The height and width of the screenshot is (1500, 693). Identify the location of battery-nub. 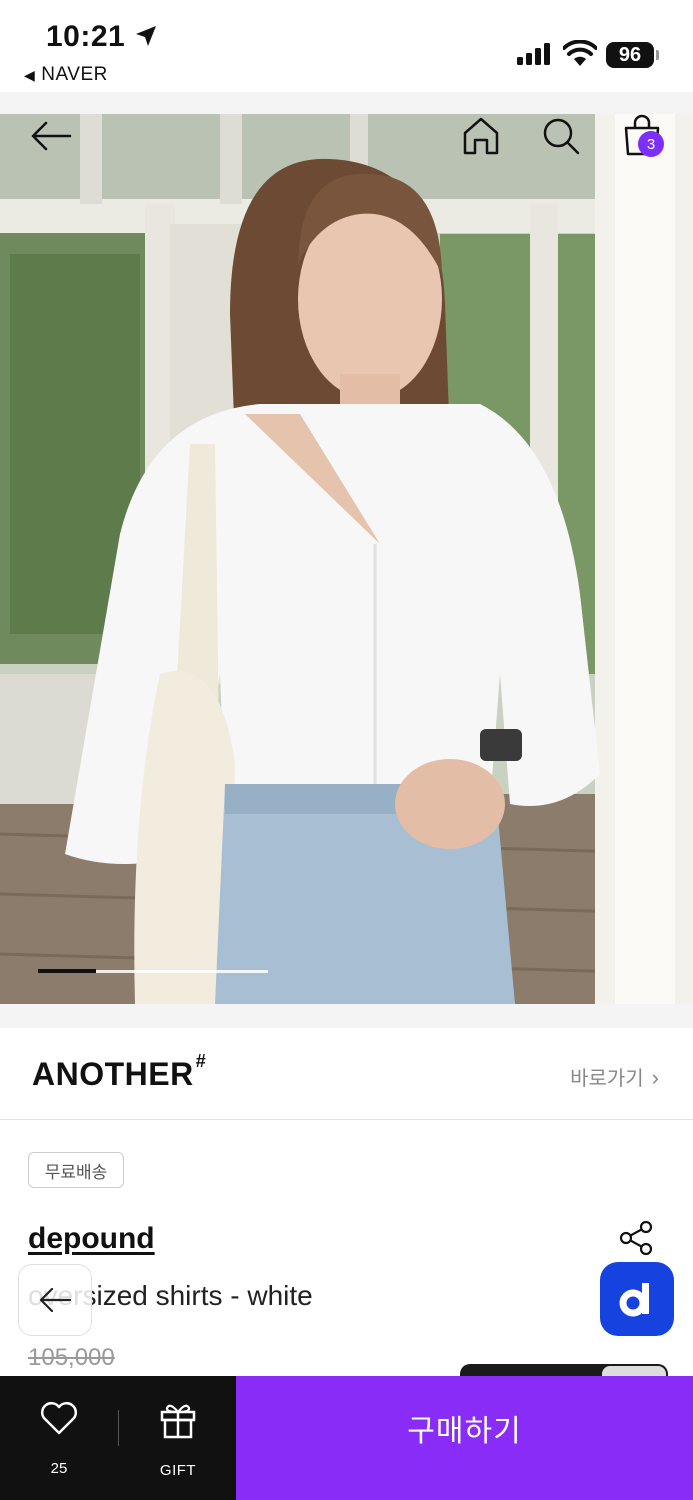
(657, 55).